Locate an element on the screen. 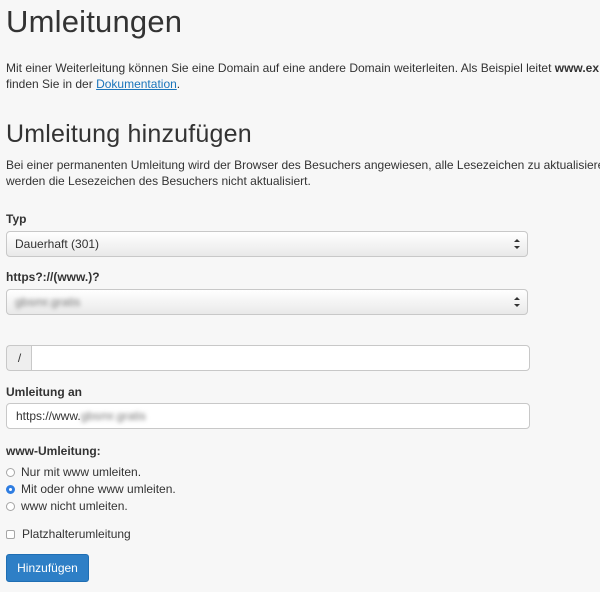 This screenshot has width=600, height=592. type-label: Typ is located at coordinates (16, 219).